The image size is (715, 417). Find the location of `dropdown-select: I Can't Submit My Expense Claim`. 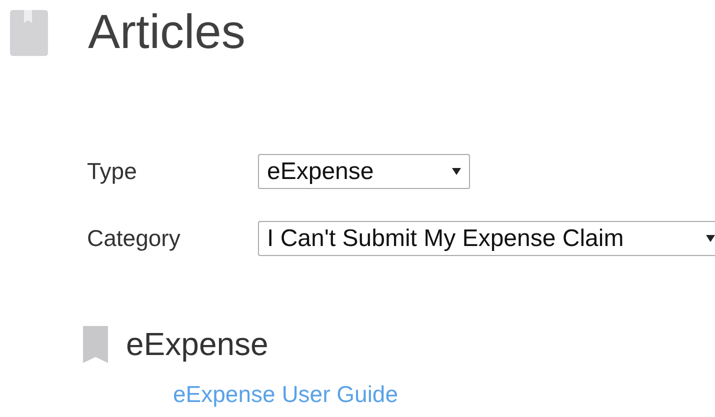

dropdown-select: I Can't Submit My Expense Claim is located at coordinates (486, 238).